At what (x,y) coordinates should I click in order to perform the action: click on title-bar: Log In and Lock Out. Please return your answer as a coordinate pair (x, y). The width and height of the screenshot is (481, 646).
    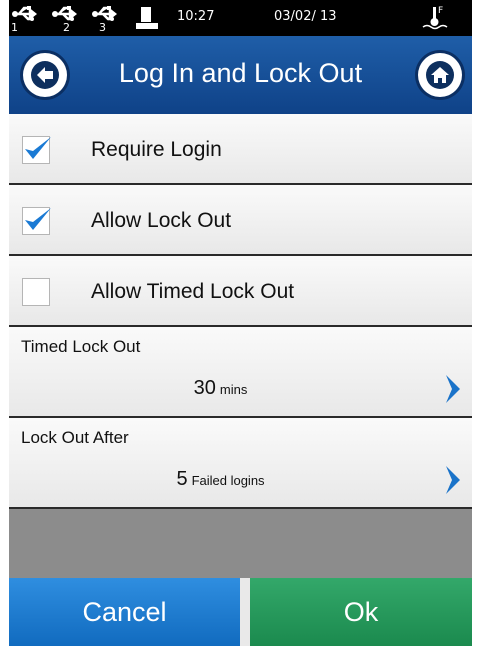
    Looking at the image, I should click on (240, 75).